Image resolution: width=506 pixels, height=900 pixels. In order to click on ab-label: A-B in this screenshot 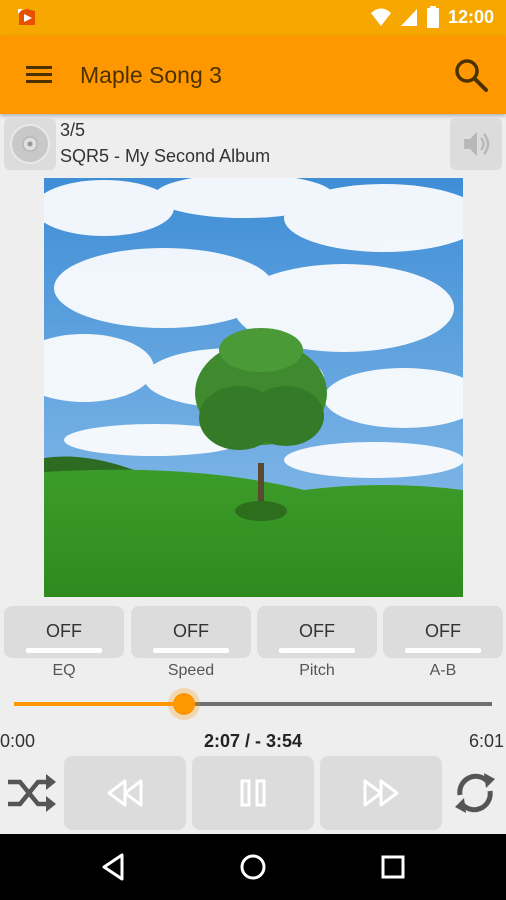, I will do `click(443, 670)`.